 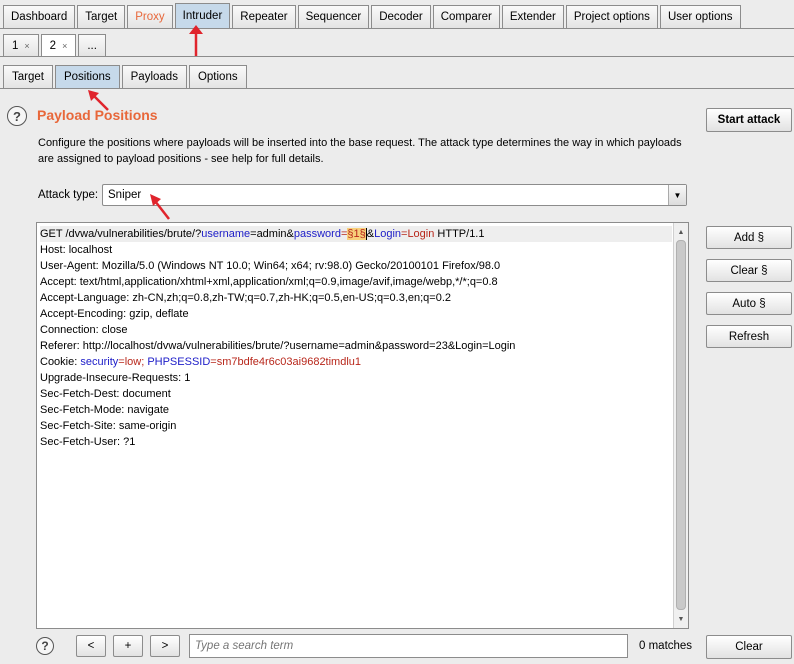 I want to click on header-line: Upgrade-Insecure-Requests: 1, so click(x=115, y=378).